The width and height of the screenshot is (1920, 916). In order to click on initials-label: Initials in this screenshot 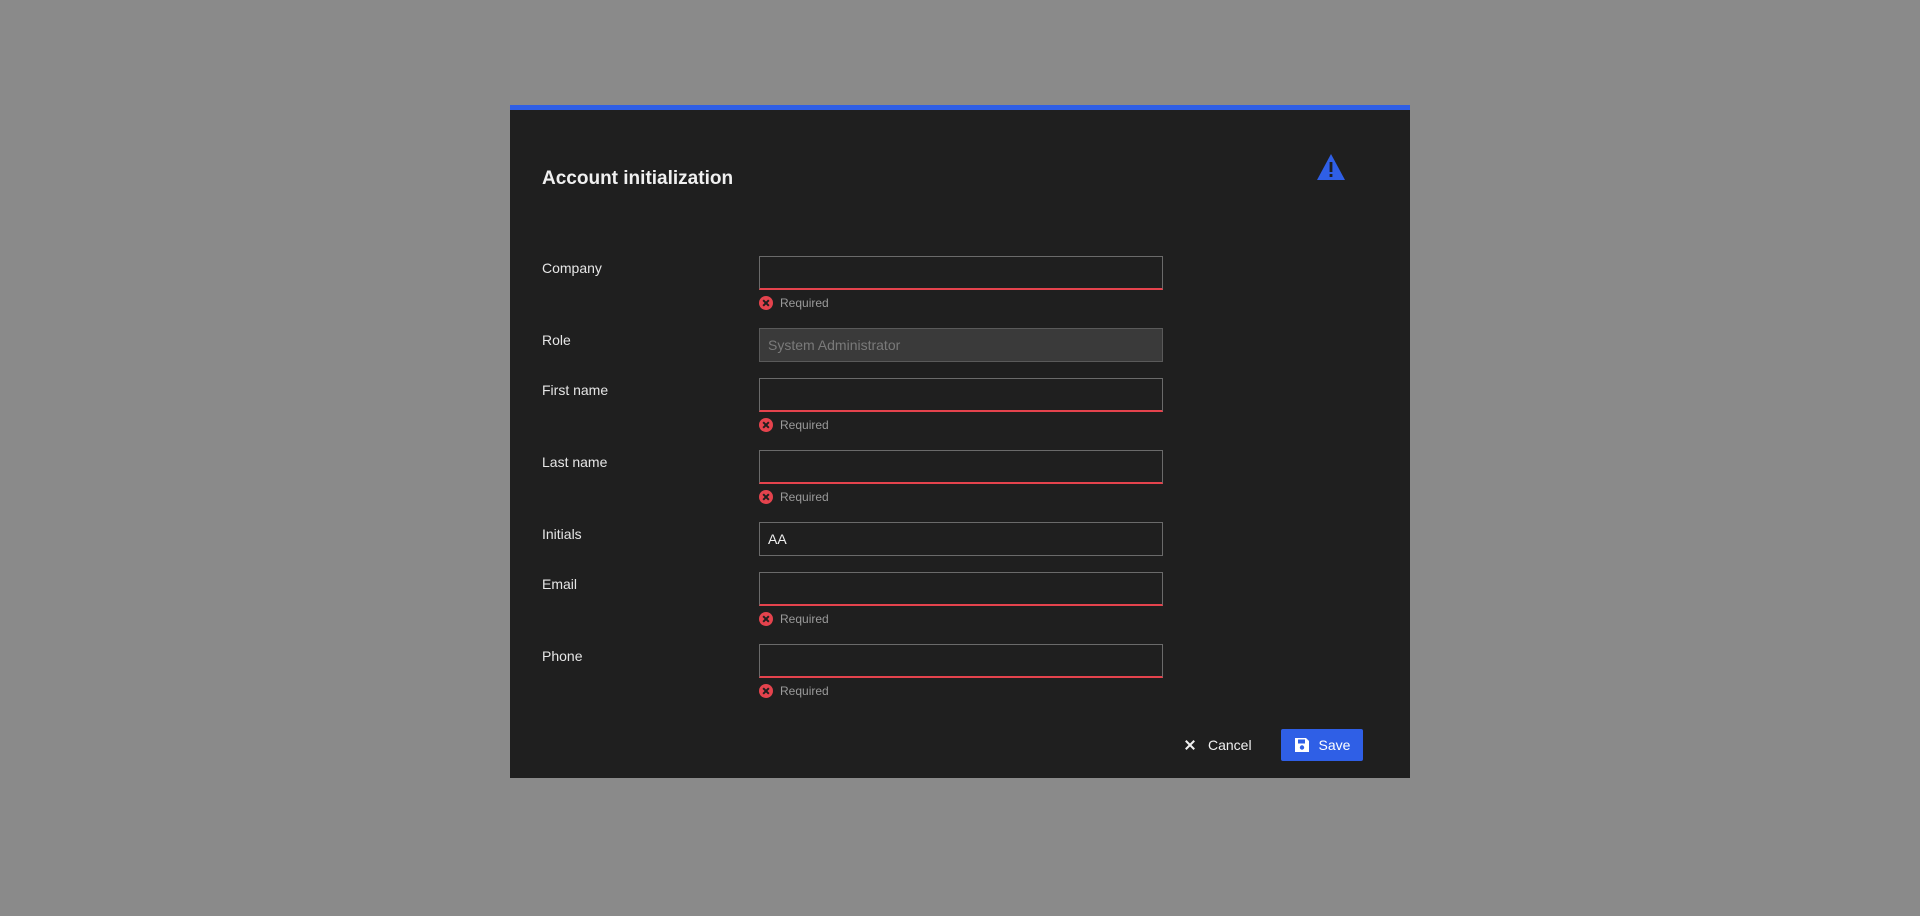, I will do `click(562, 534)`.